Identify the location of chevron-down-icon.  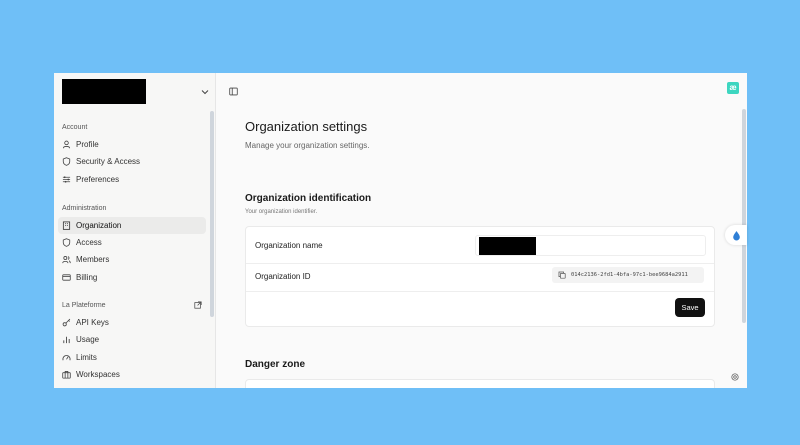
(205, 92).